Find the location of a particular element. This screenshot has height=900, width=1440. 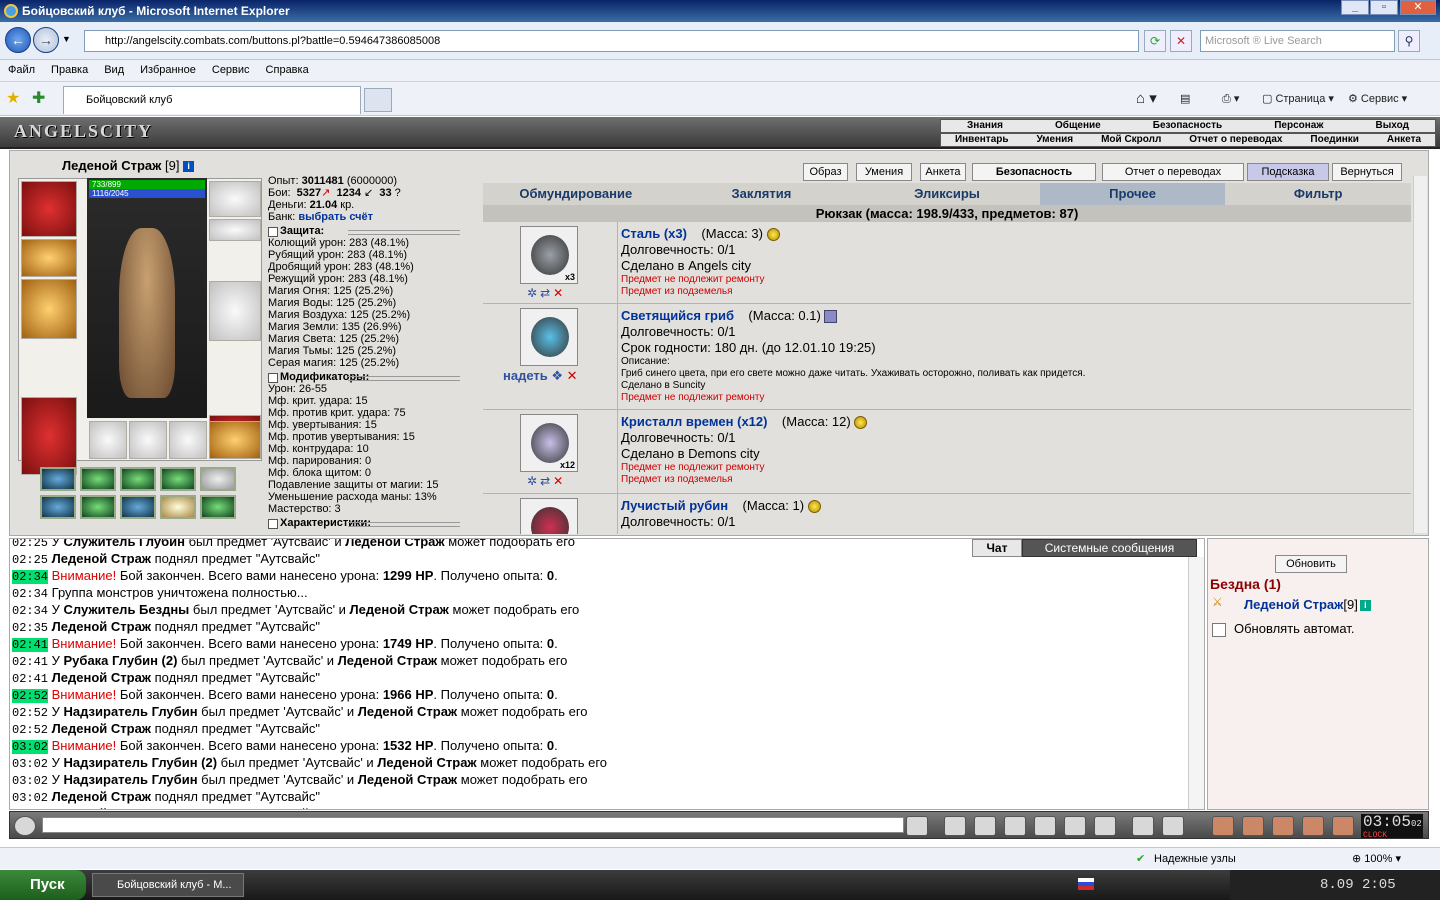

maximize-button: ▫ is located at coordinates (1384, 7).